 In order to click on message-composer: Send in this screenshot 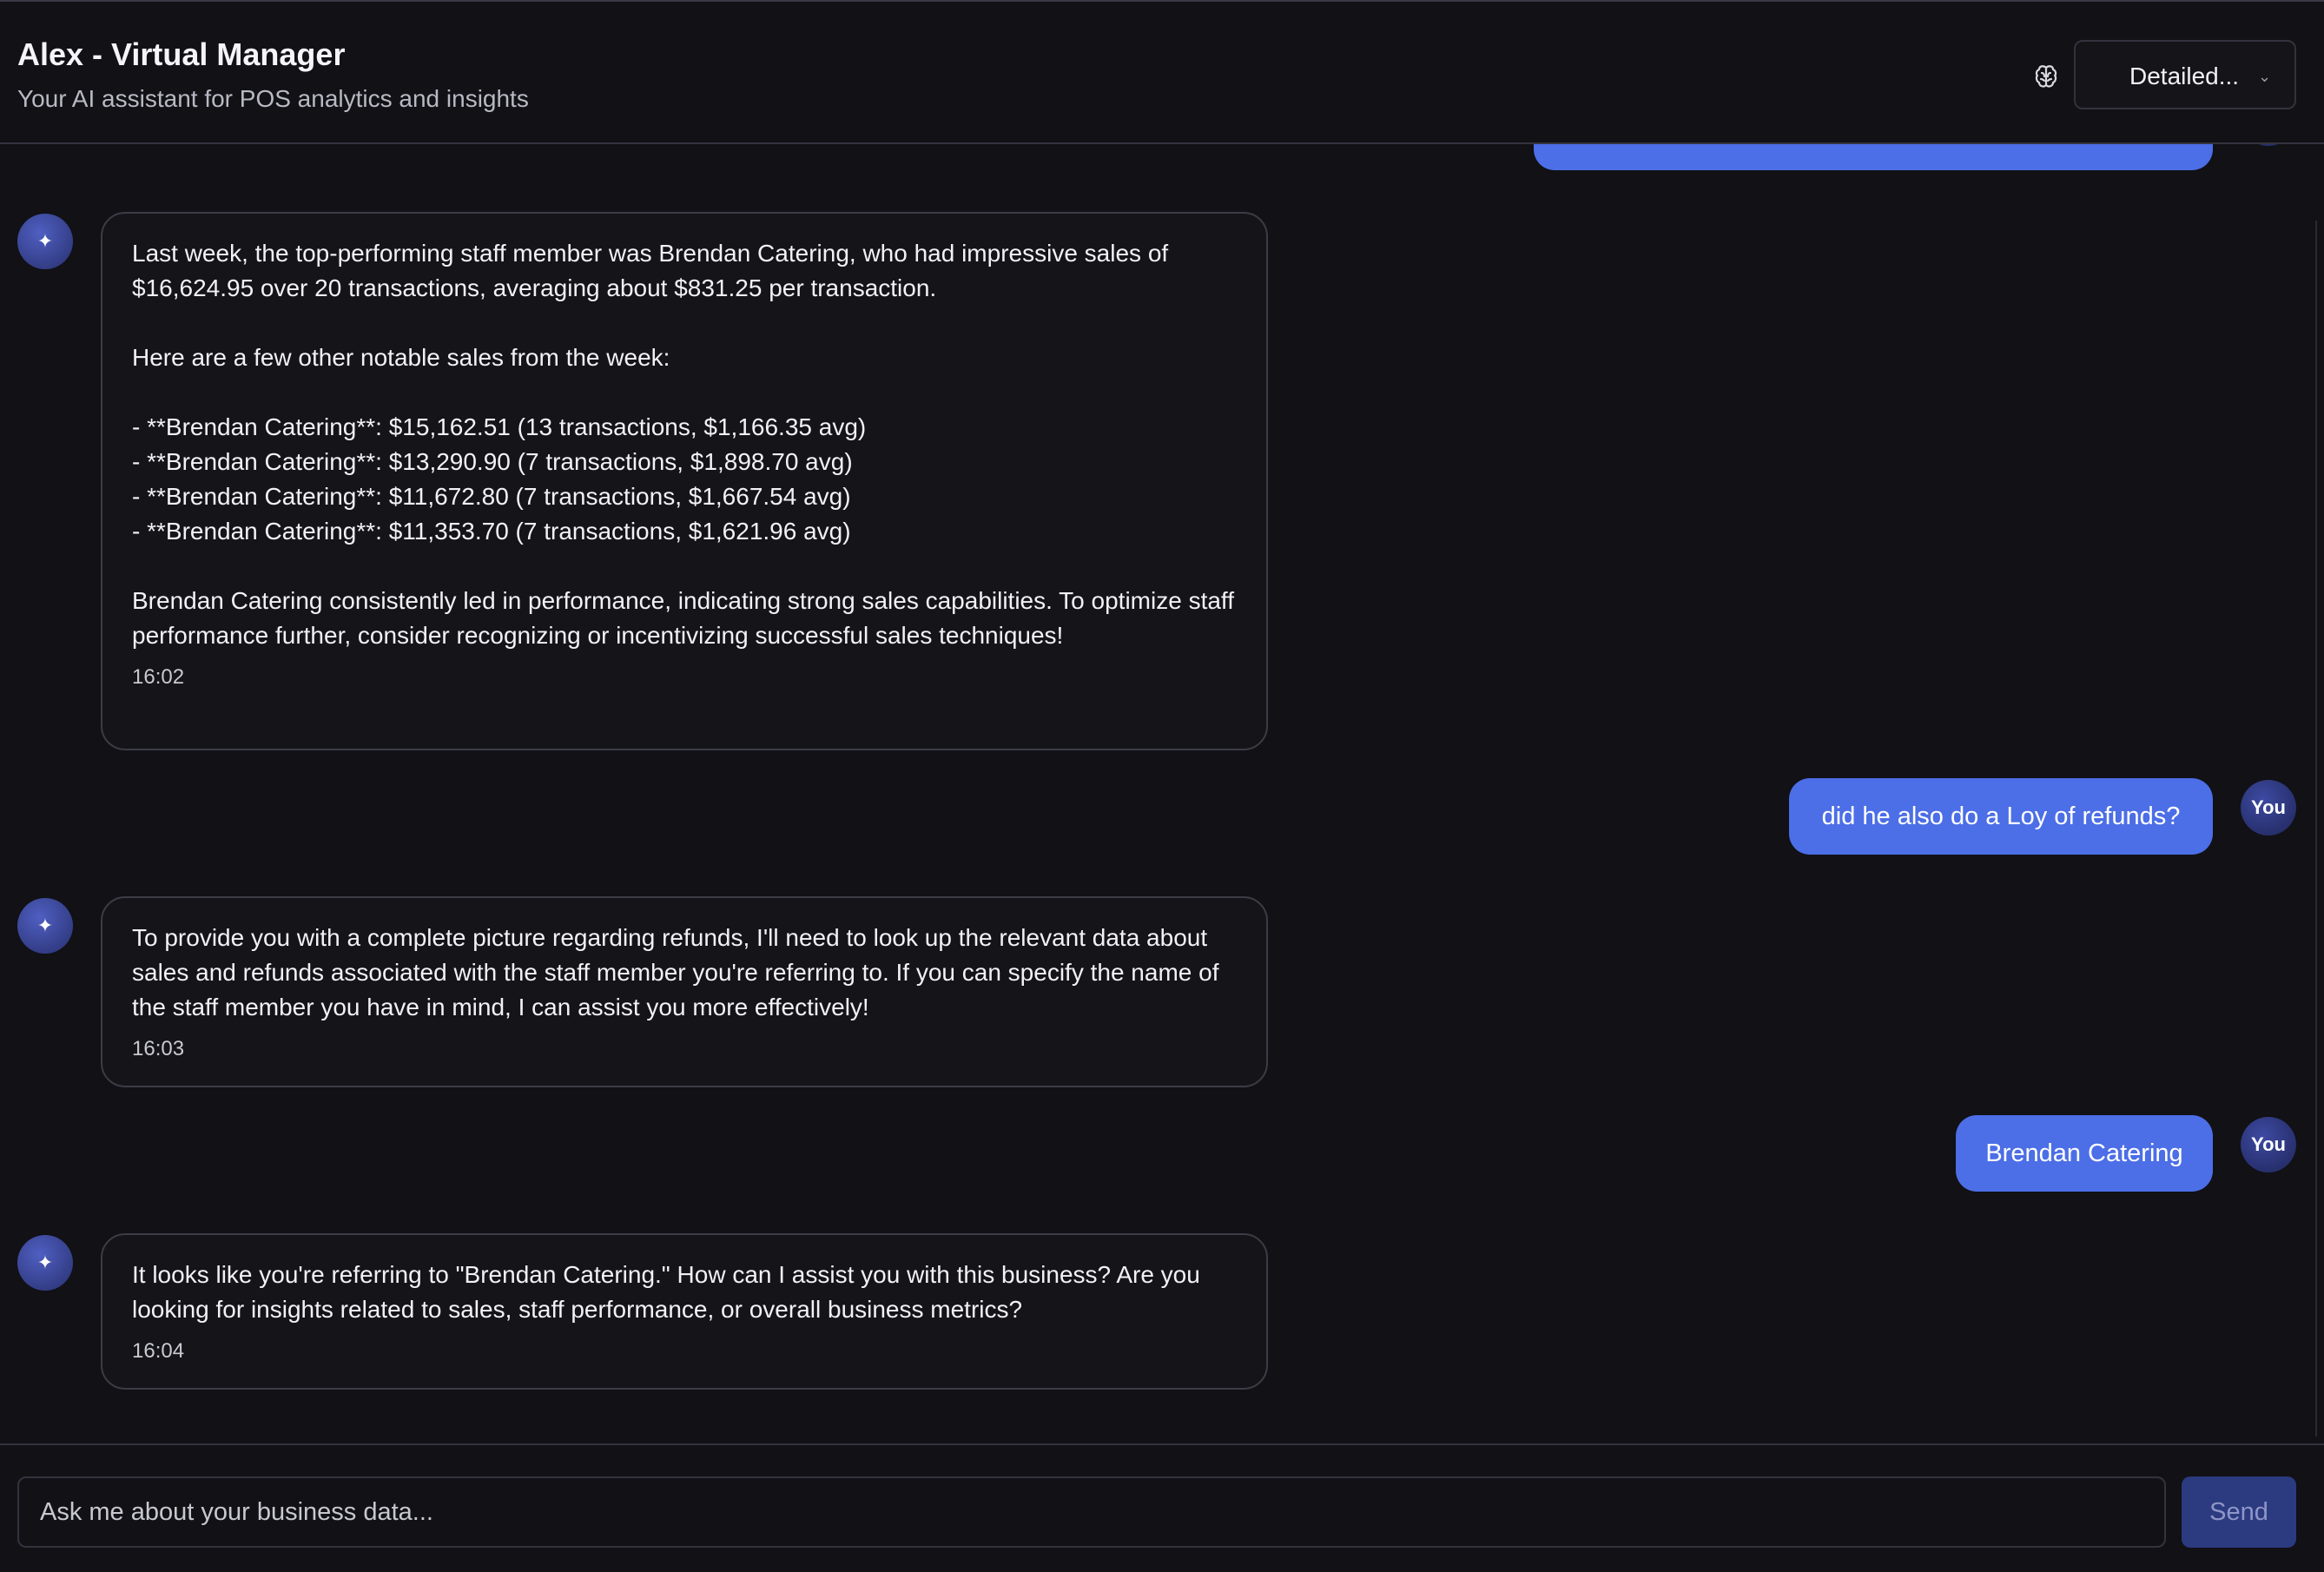, I will do `click(1162, 1507)`.